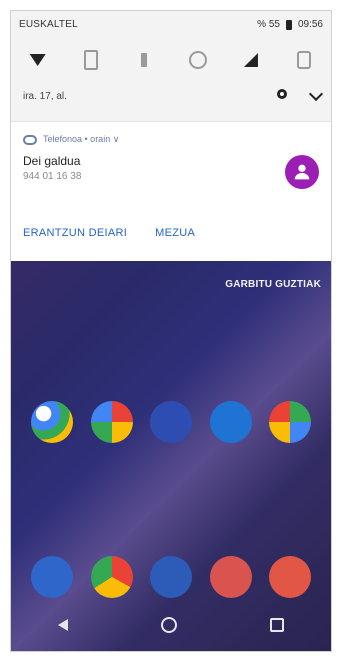 The width and height of the screenshot is (340, 660). I want to click on data-tile, so click(304, 60).